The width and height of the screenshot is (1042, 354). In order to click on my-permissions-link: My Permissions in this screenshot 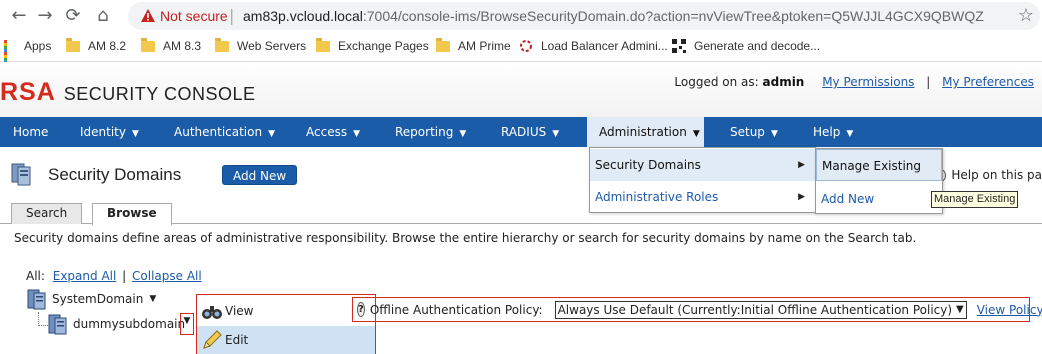, I will do `click(868, 82)`.